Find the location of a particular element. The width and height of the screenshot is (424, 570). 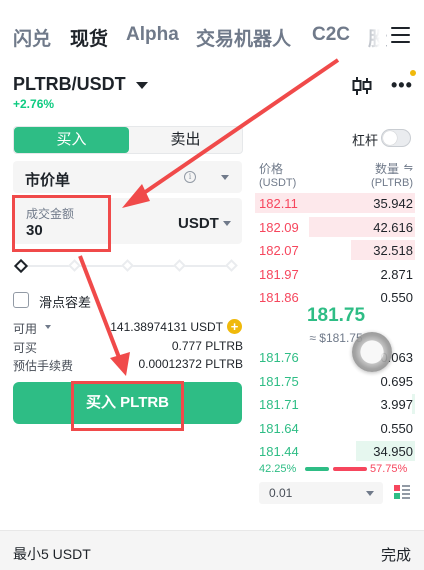

annotation-box-amount is located at coordinates (61, 223).